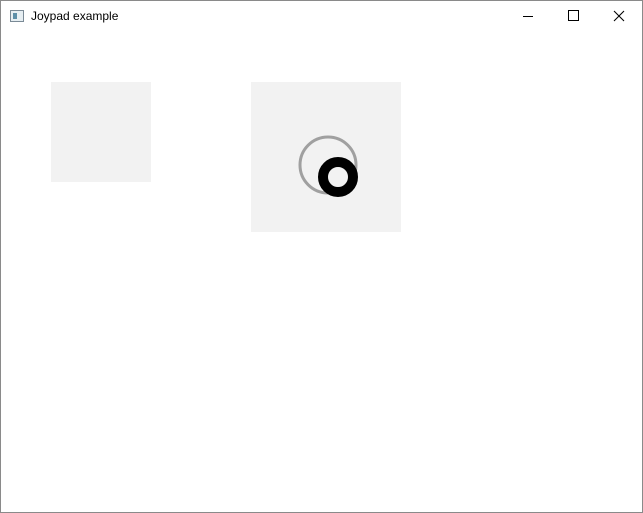 Image resolution: width=643 pixels, height=513 pixels. I want to click on title-bar: Joypad example, so click(321, 16).